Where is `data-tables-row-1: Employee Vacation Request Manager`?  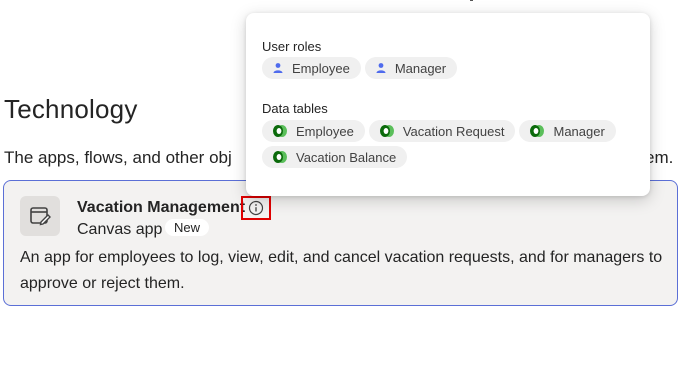
data-tables-row-1: Employee Vacation Request Manager is located at coordinates (439, 131).